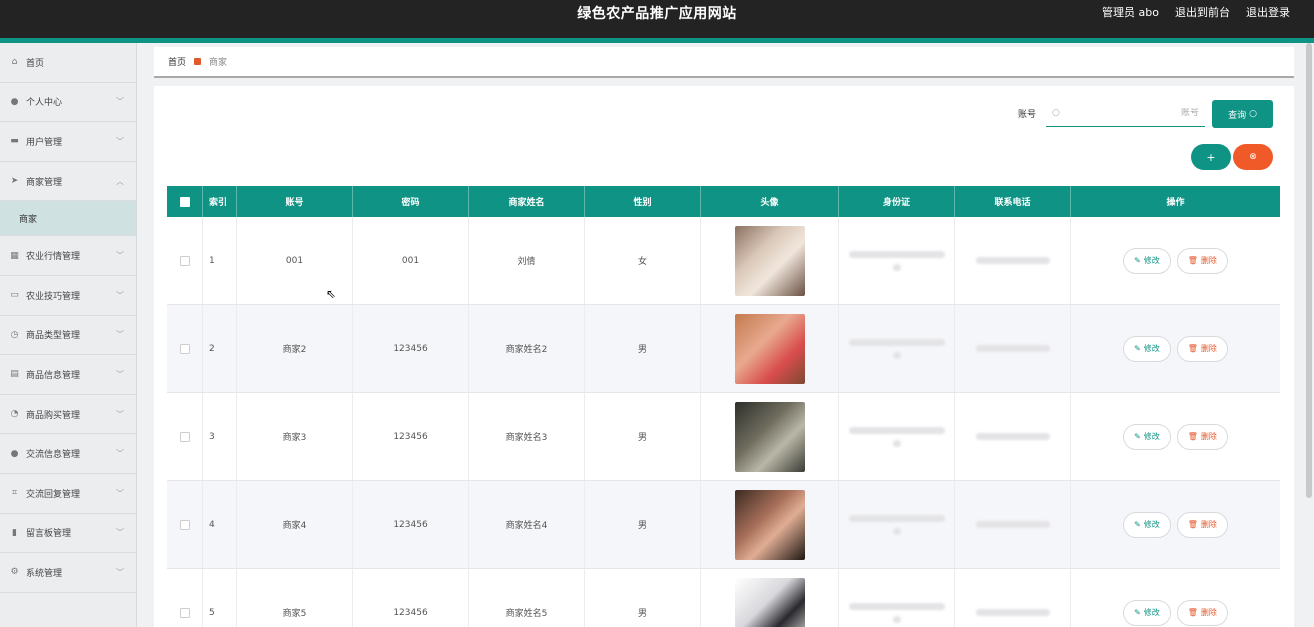 The width and height of the screenshot is (1314, 627). Describe the element at coordinates (68, 103) in the screenshot. I see `sidebar-item: ● 个人中心 ﹀` at that location.